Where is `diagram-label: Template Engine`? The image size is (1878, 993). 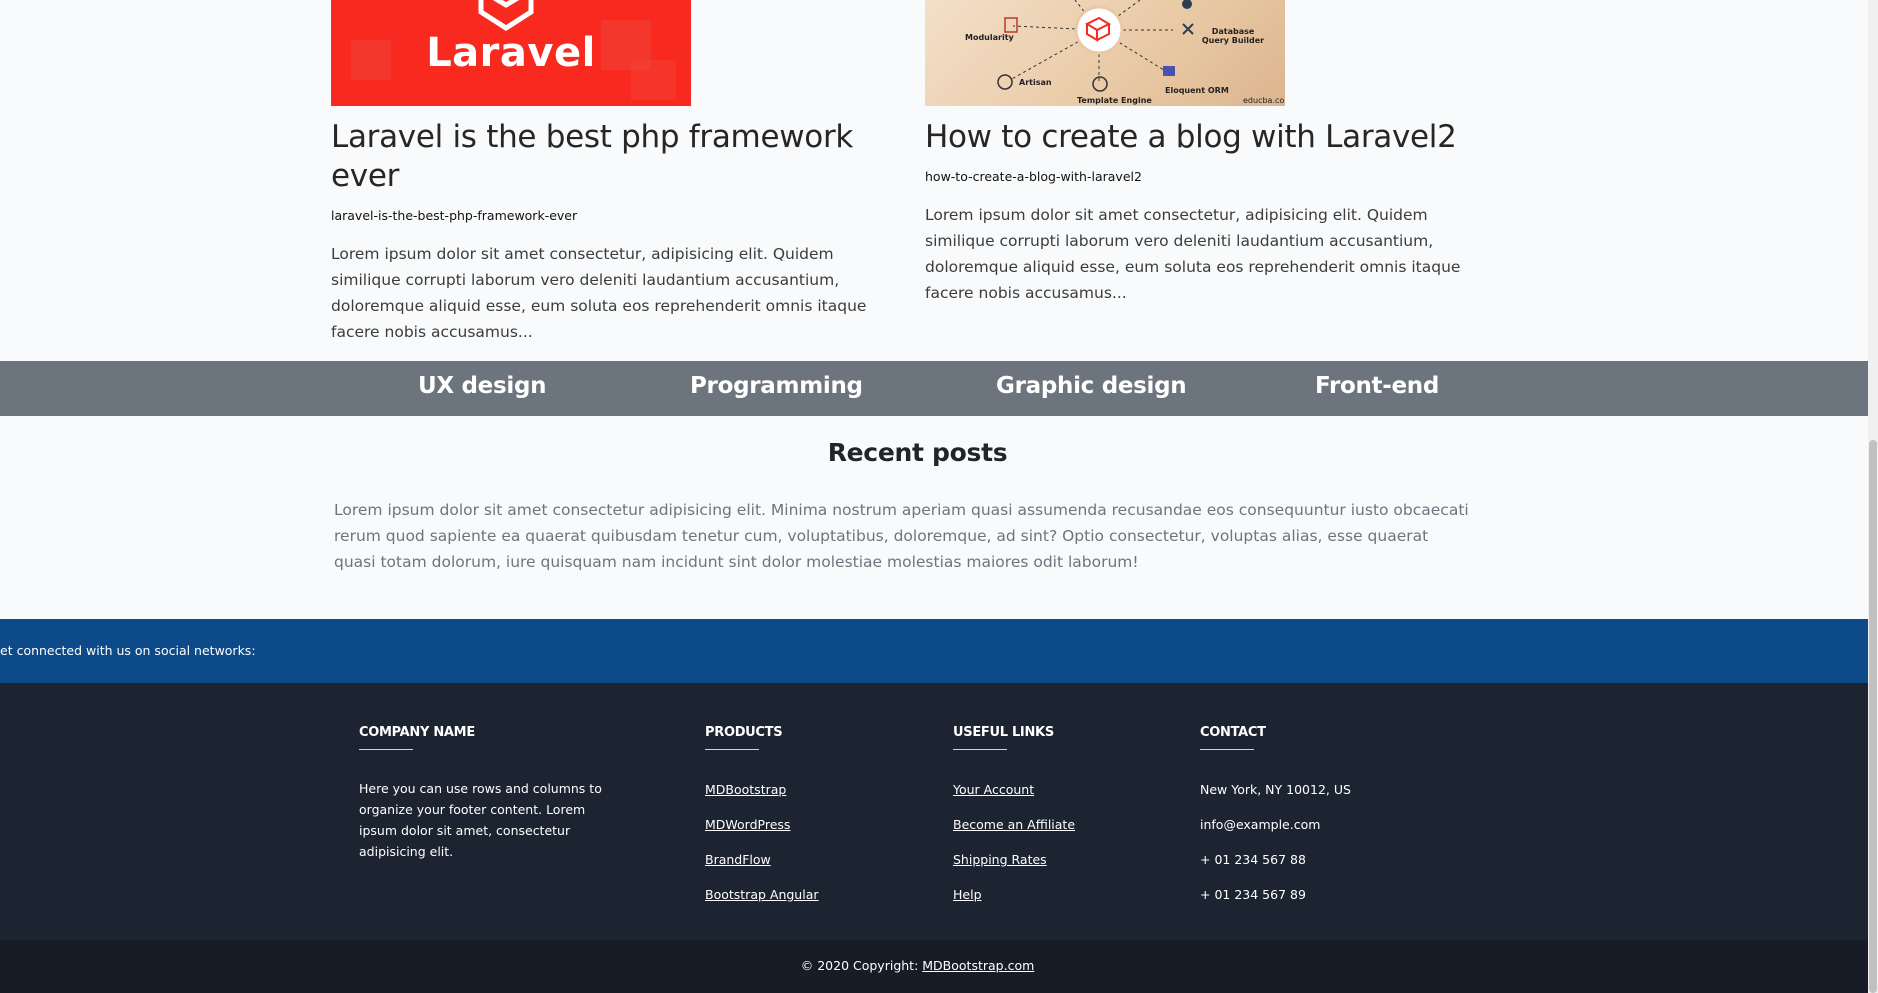
diagram-label: Template Engine is located at coordinates (1114, 100).